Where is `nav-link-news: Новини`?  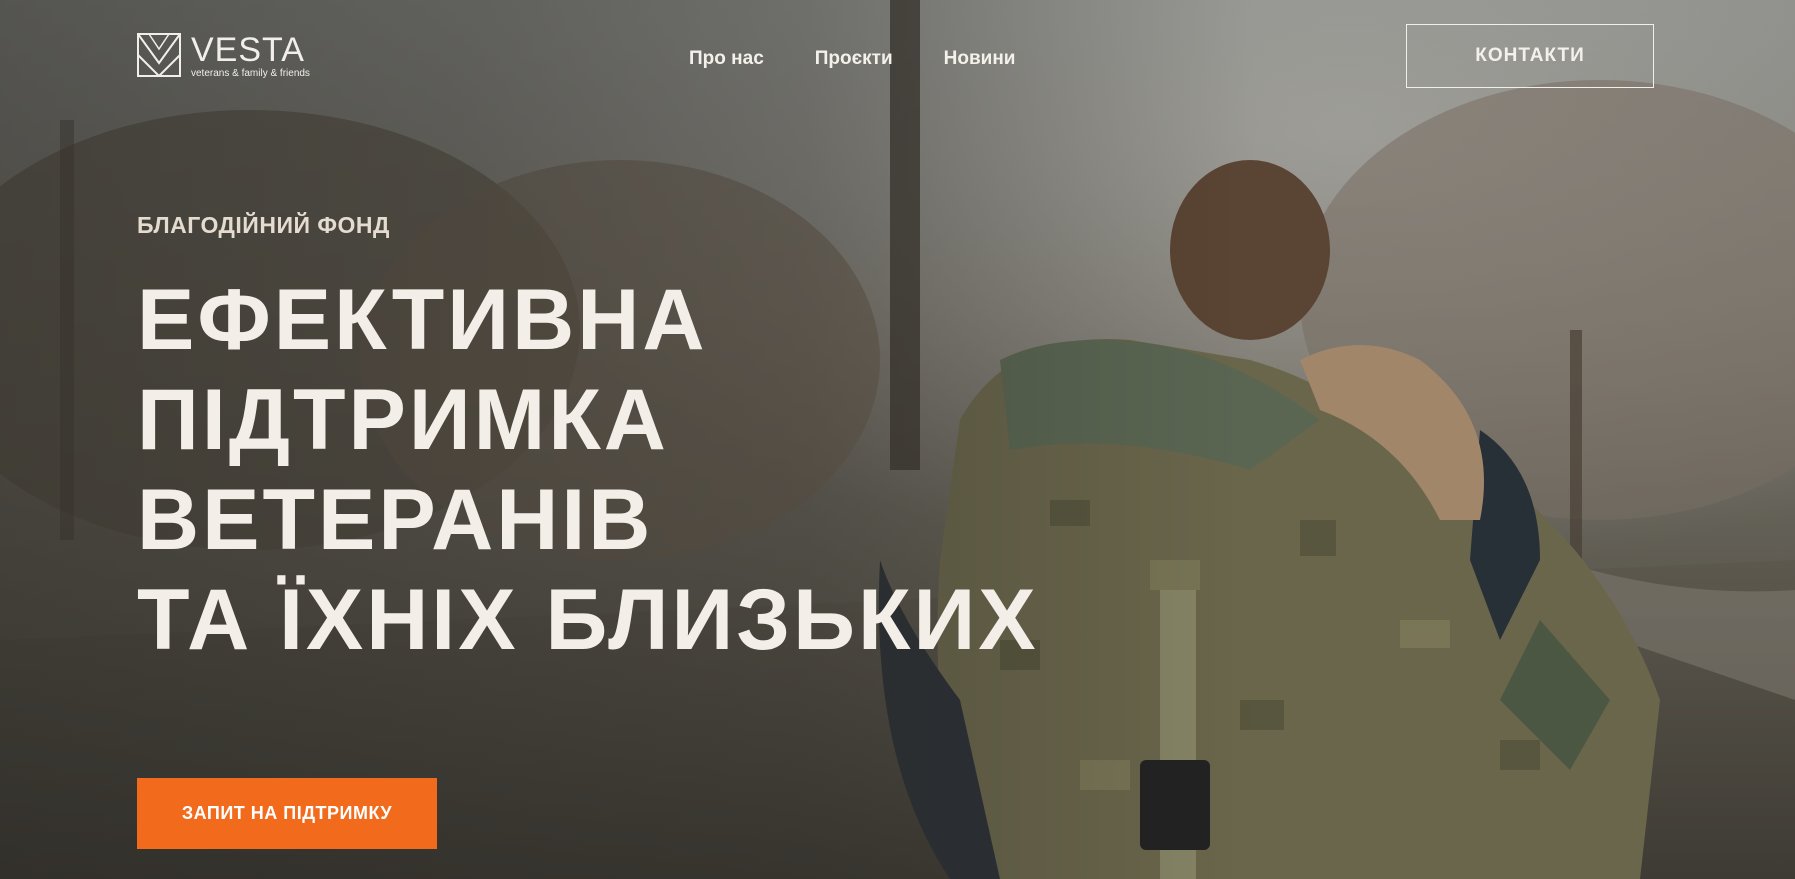 nav-link-news: Новини is located at coordinates (980, 59).